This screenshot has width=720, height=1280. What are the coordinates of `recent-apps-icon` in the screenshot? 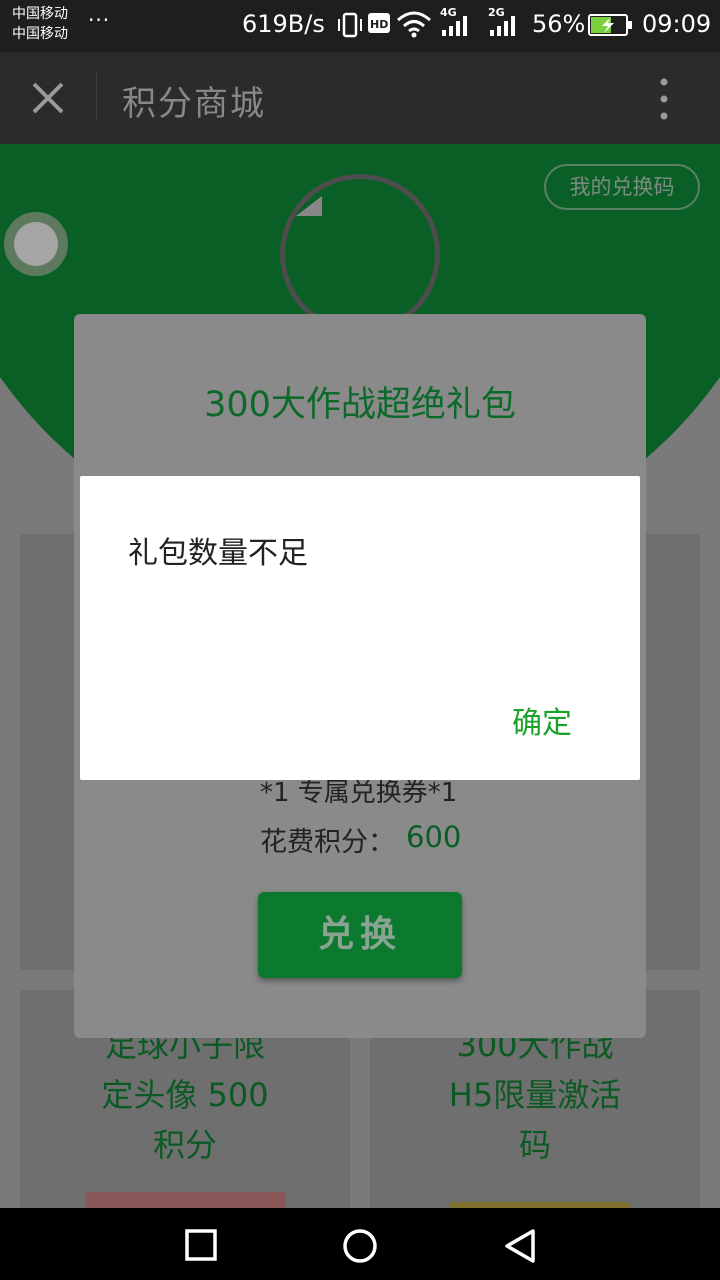 It's located at (201, 1245).